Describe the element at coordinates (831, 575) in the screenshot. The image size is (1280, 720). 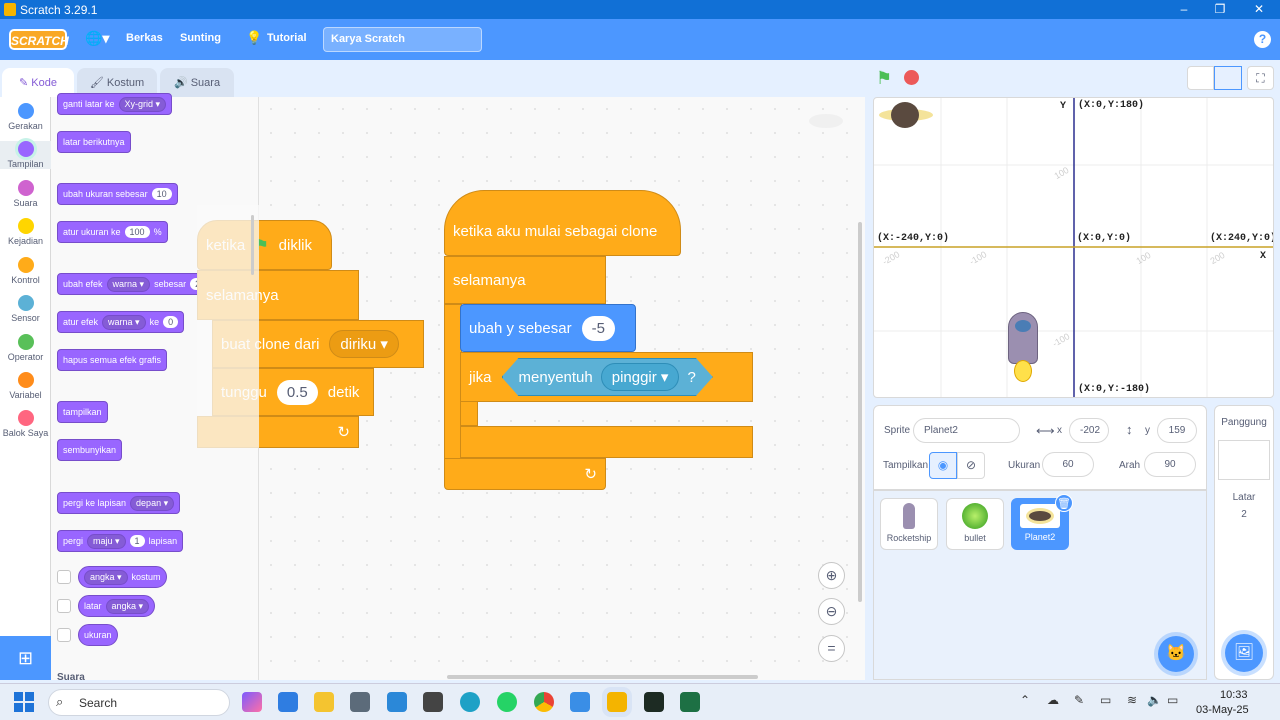
I see `zoom-in-icon: ⊕` at that location.